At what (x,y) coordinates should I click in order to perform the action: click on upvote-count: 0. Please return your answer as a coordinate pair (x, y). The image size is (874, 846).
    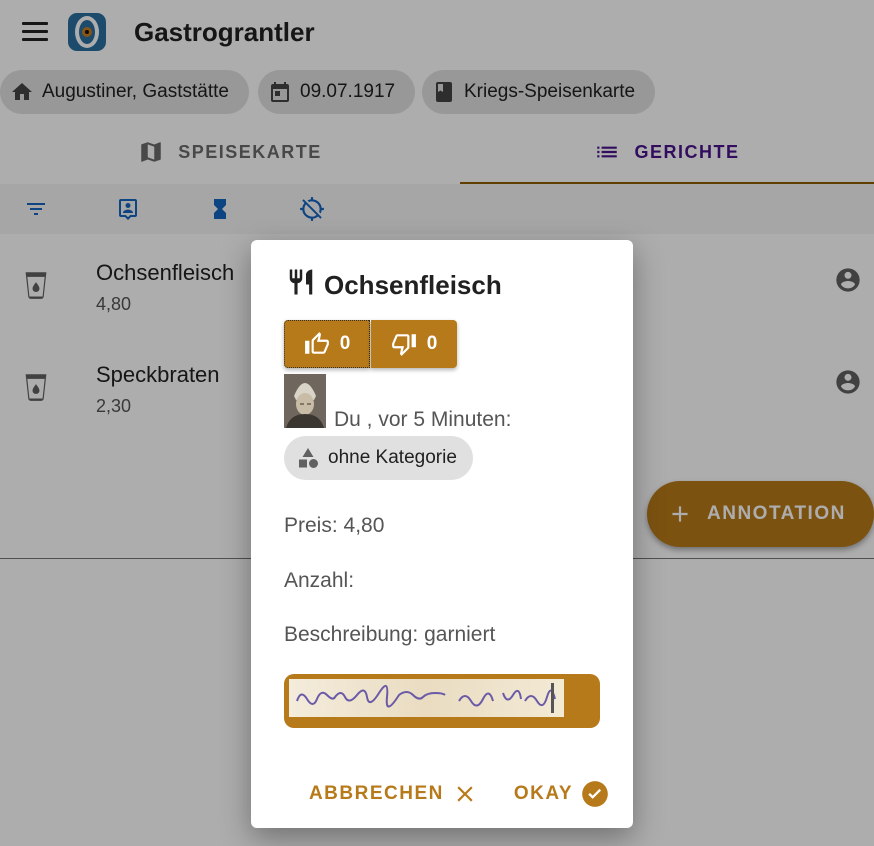
    Looking at the image, I should click on (345, 343).